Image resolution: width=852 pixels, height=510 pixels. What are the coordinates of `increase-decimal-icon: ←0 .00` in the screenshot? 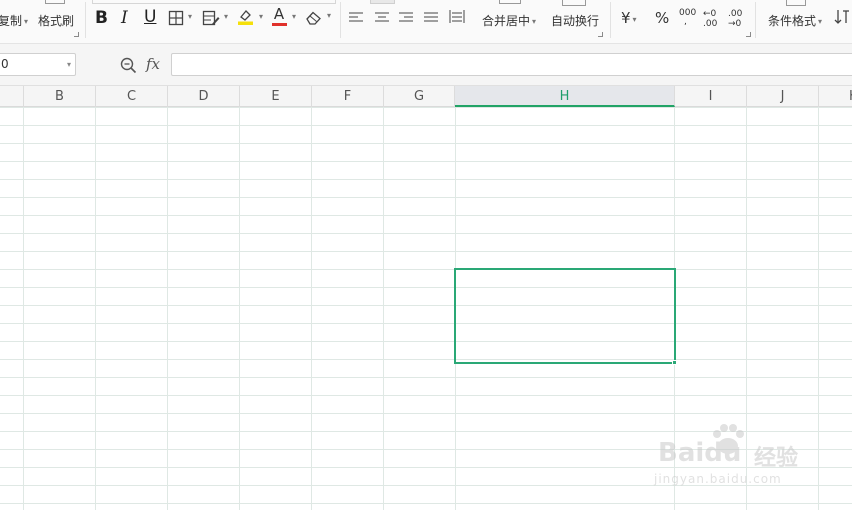 It's located at (710, 19).